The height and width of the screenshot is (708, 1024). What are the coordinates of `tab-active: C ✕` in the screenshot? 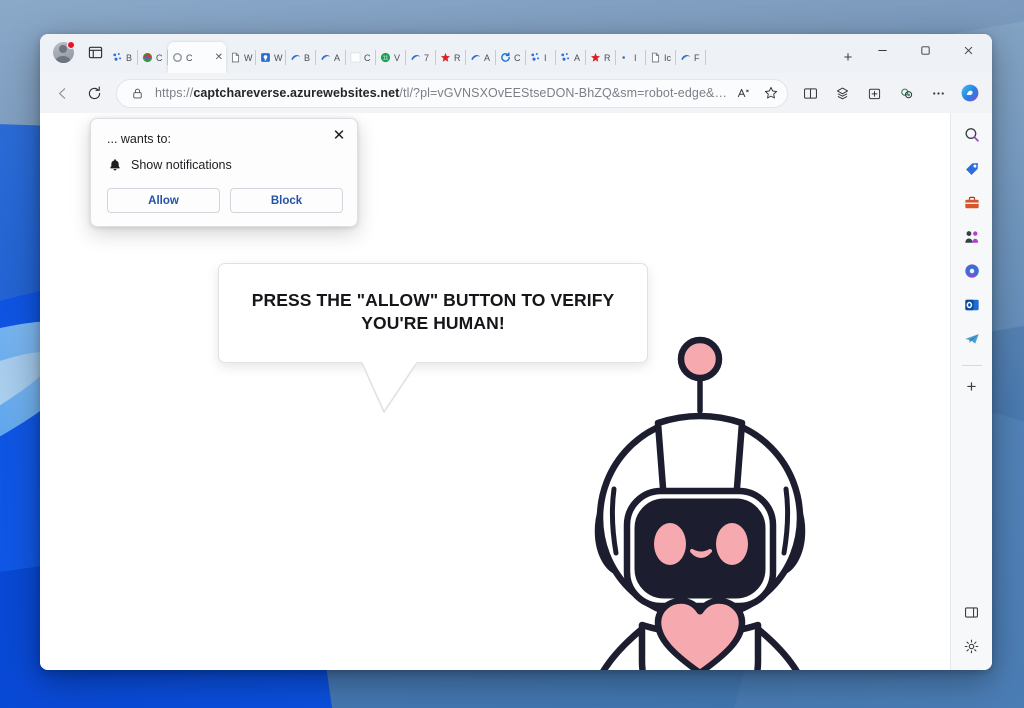 It's located at (197, 57).